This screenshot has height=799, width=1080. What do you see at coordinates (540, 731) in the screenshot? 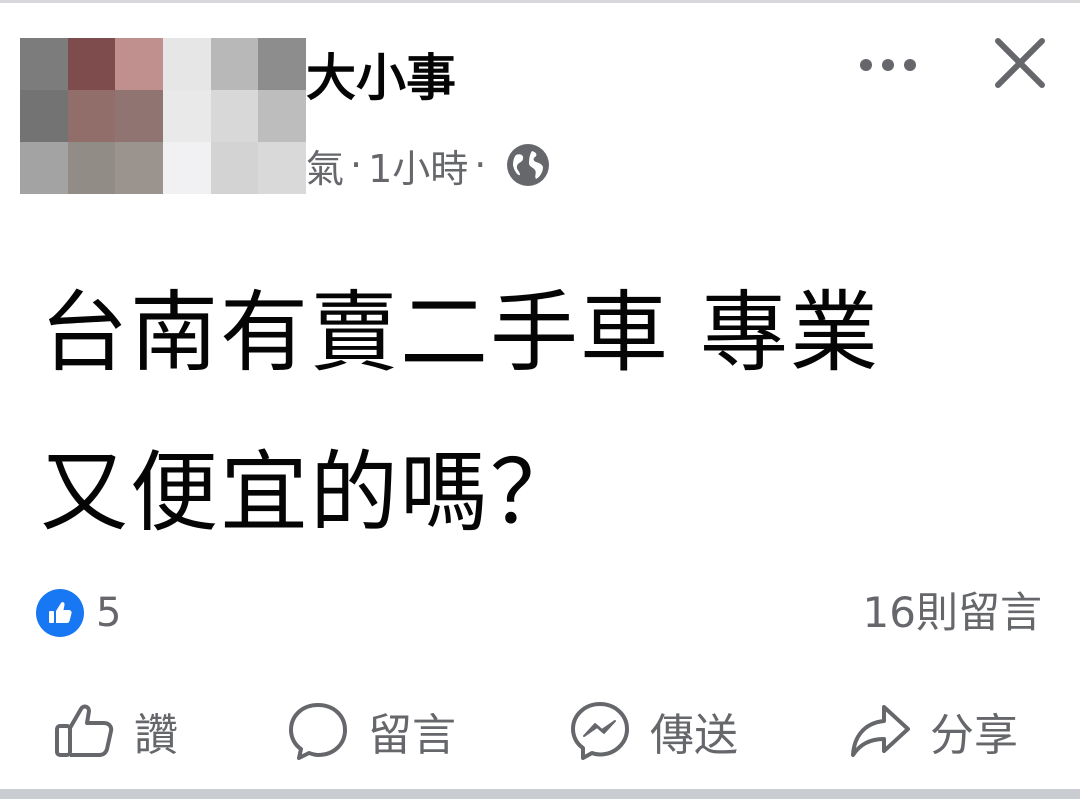
I see `action-bar: 讚 留言 傳送 分享` at bounding box center [540, 731].